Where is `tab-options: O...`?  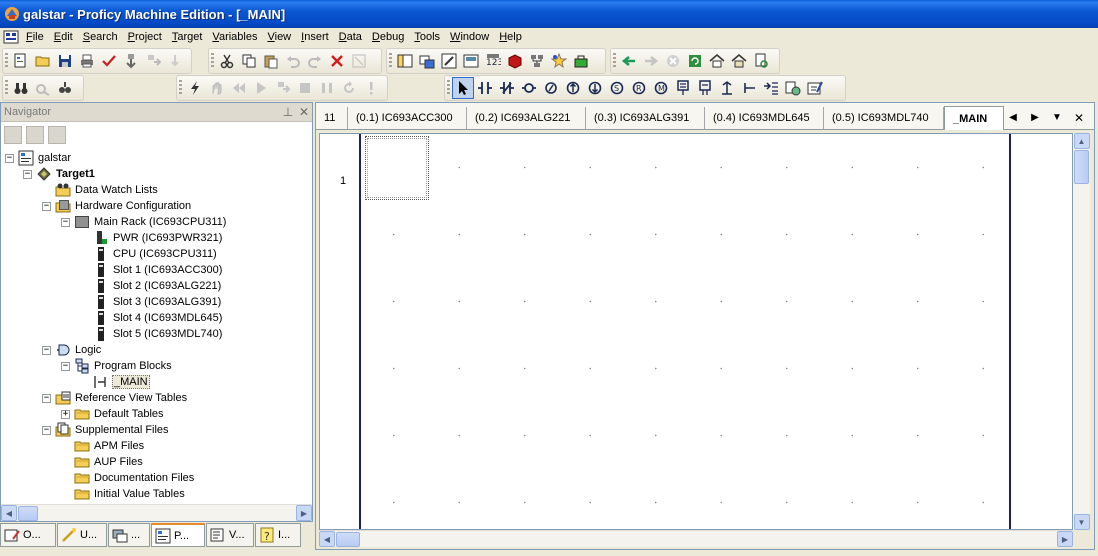
tab-options: O... is located at coordinates (28, 535).